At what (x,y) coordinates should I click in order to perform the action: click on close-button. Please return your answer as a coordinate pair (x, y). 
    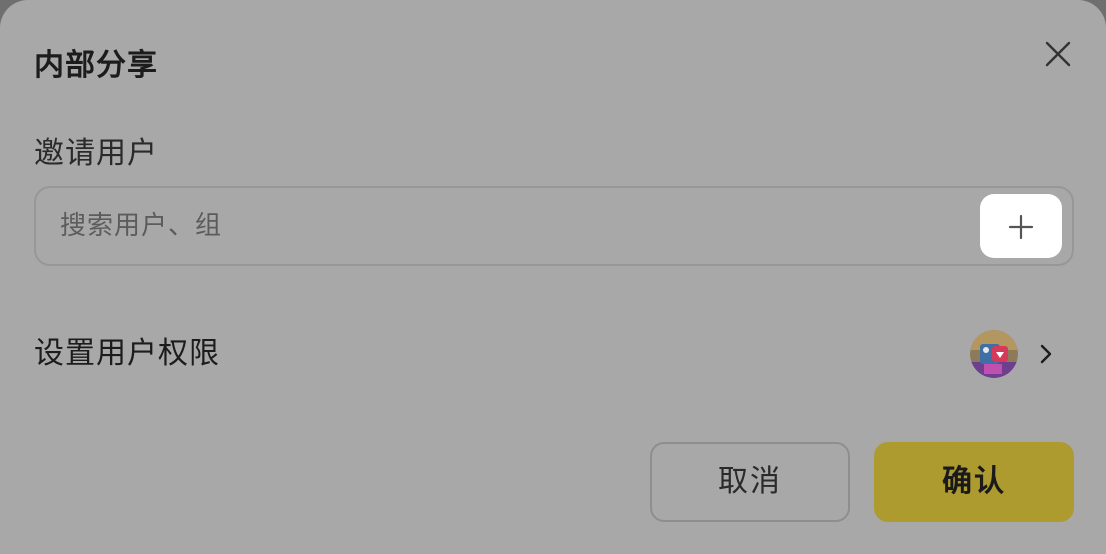
    Looking at the image, I should click on (1058, 54).